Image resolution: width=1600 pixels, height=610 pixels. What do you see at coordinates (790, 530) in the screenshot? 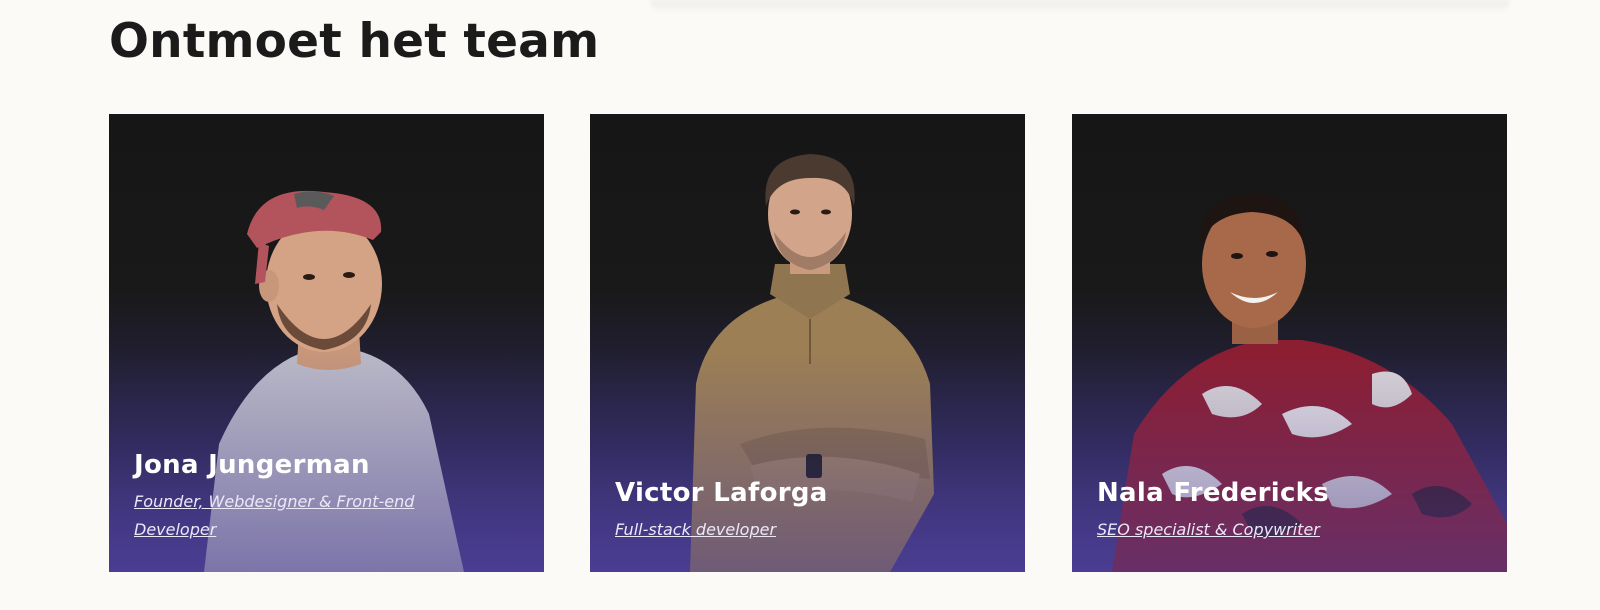
I see `team-member-role-link: Full-stack developer` at bounding box center [790, 530].